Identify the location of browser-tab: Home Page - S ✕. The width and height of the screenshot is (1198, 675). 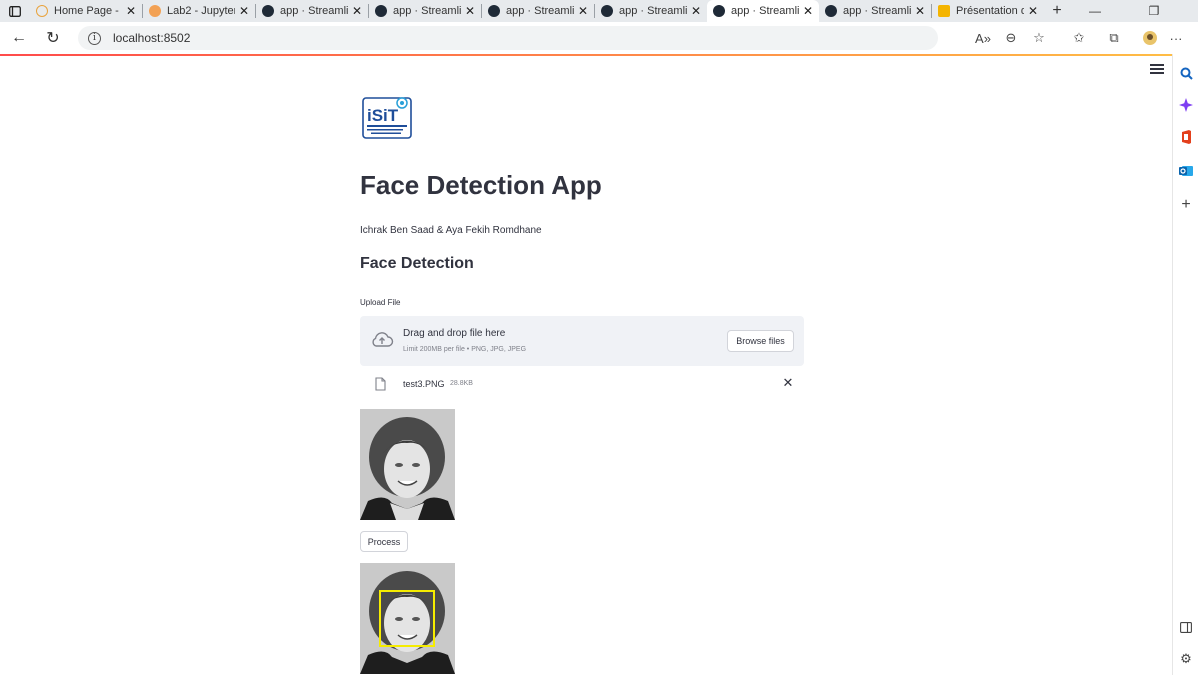
(86, 11).